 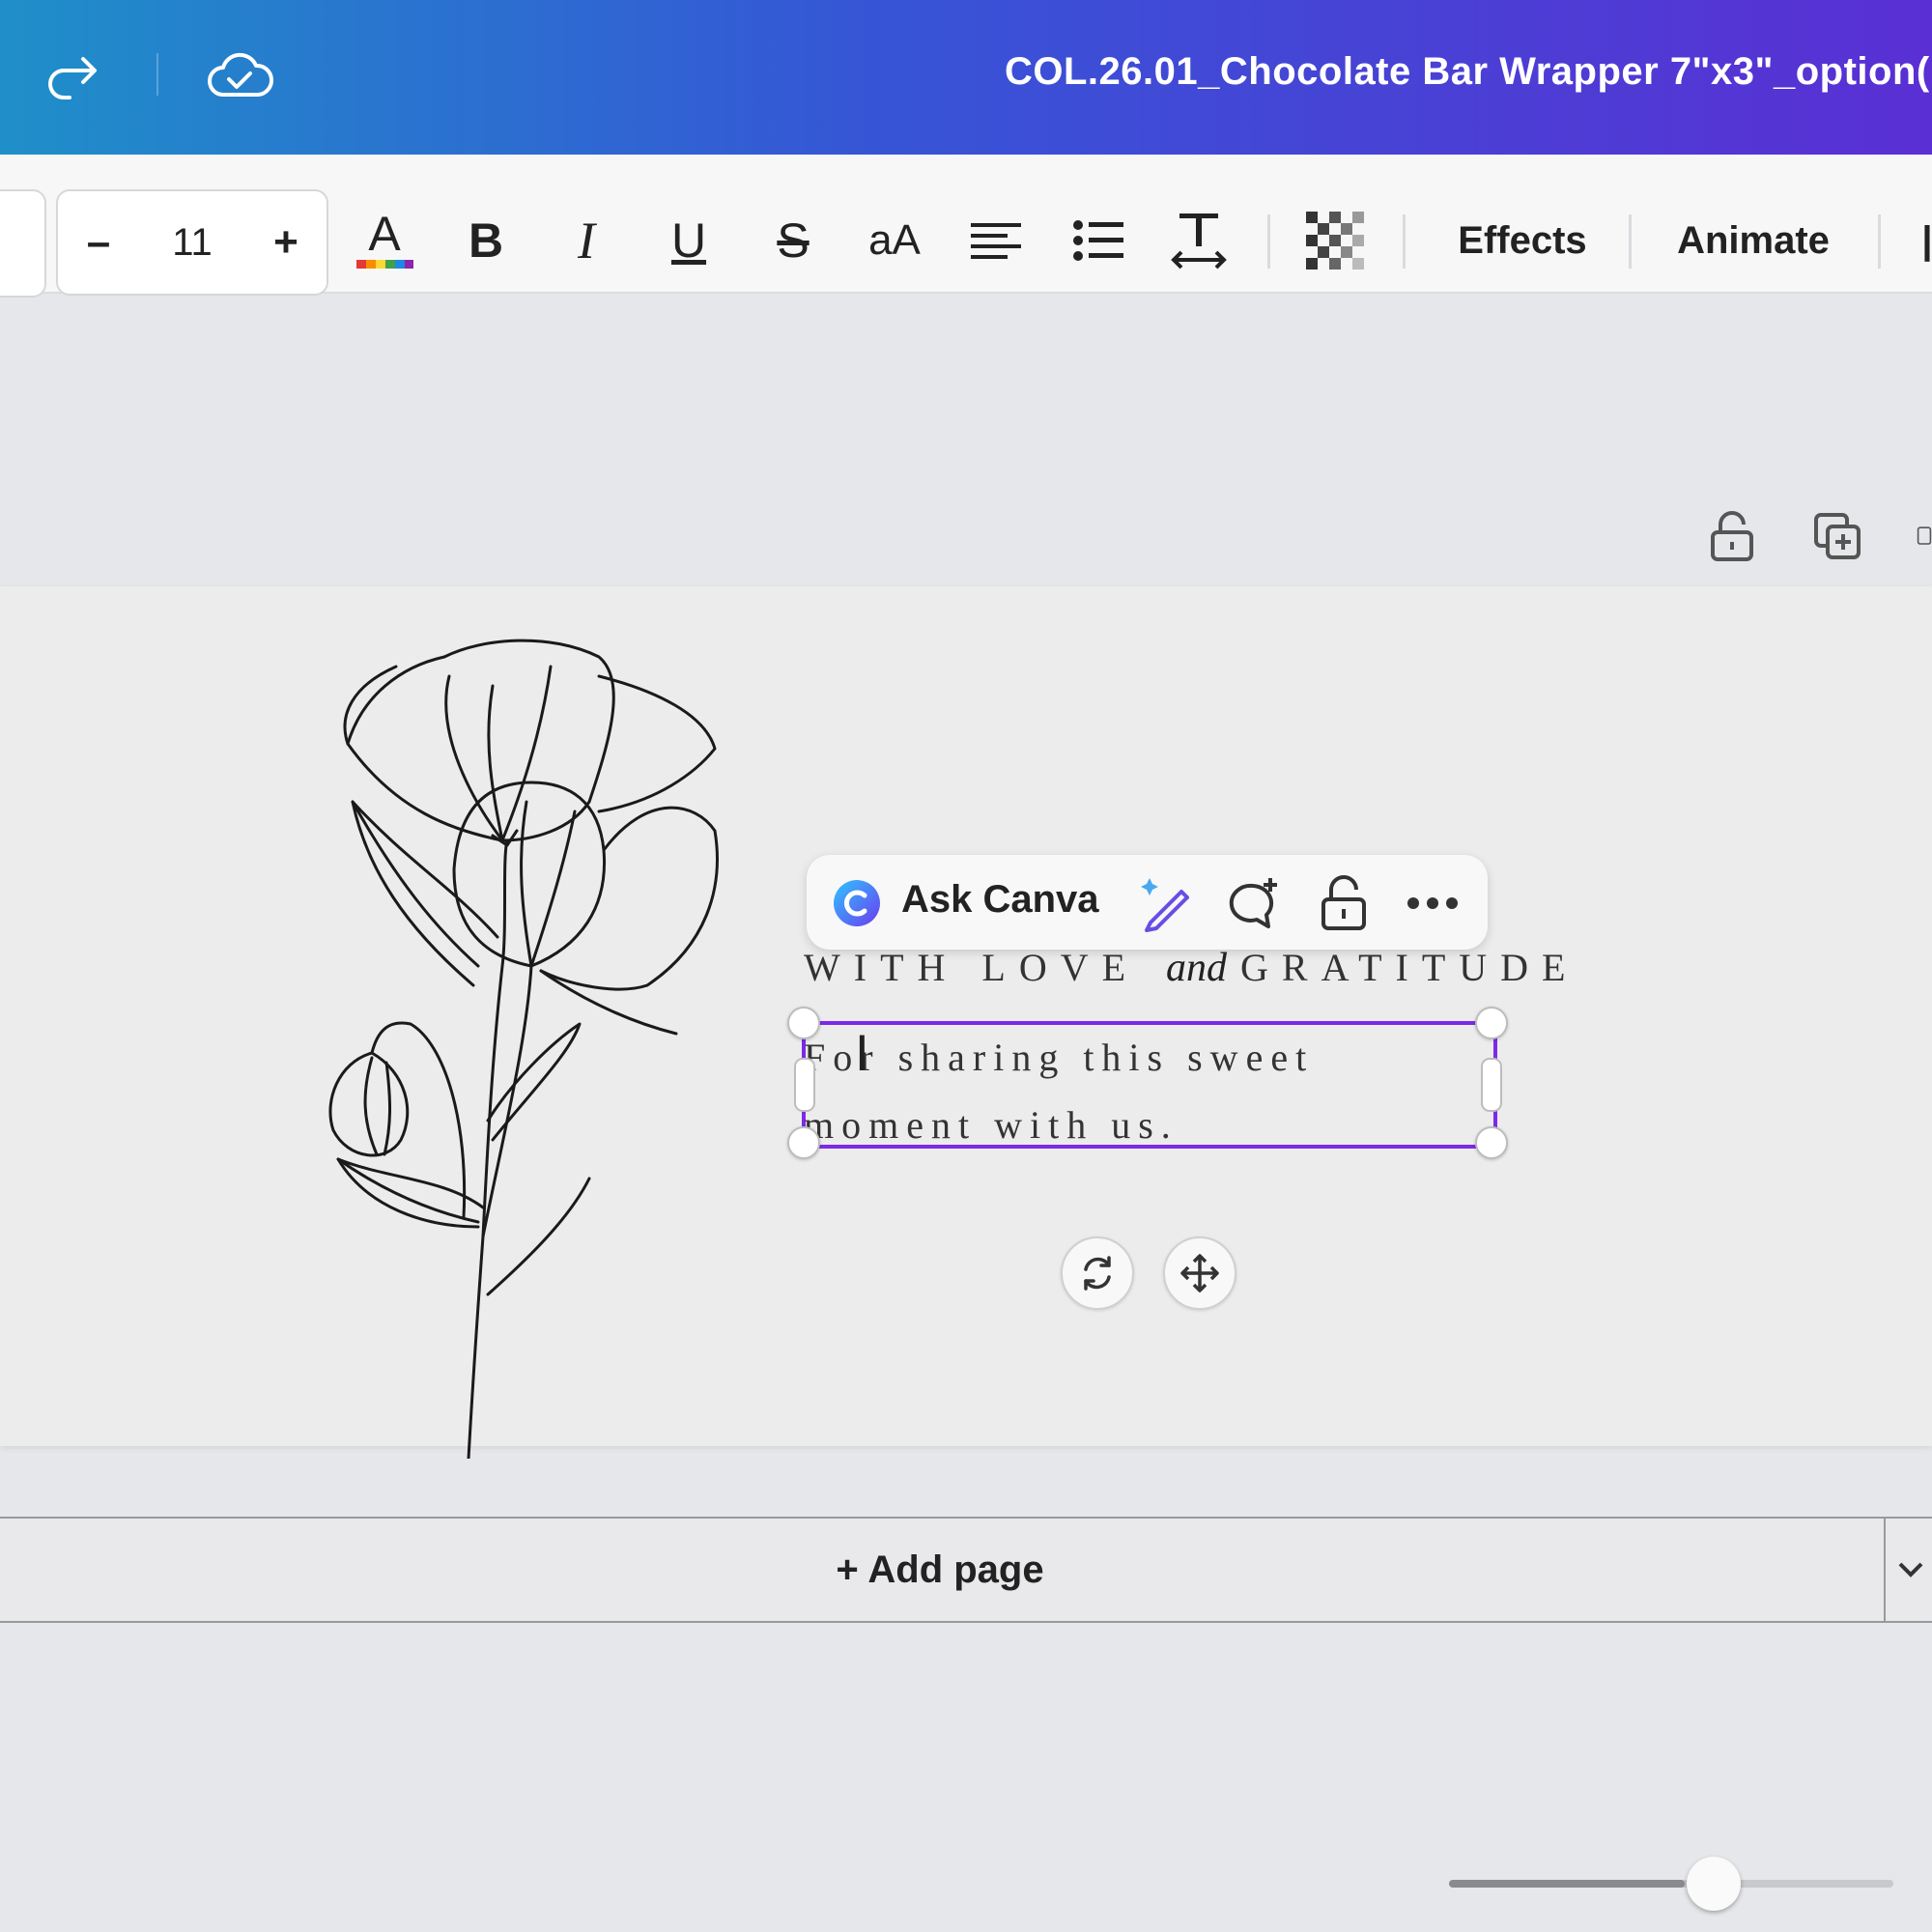 I want to click on text-color-icon: A, so click(x=384, y=238).